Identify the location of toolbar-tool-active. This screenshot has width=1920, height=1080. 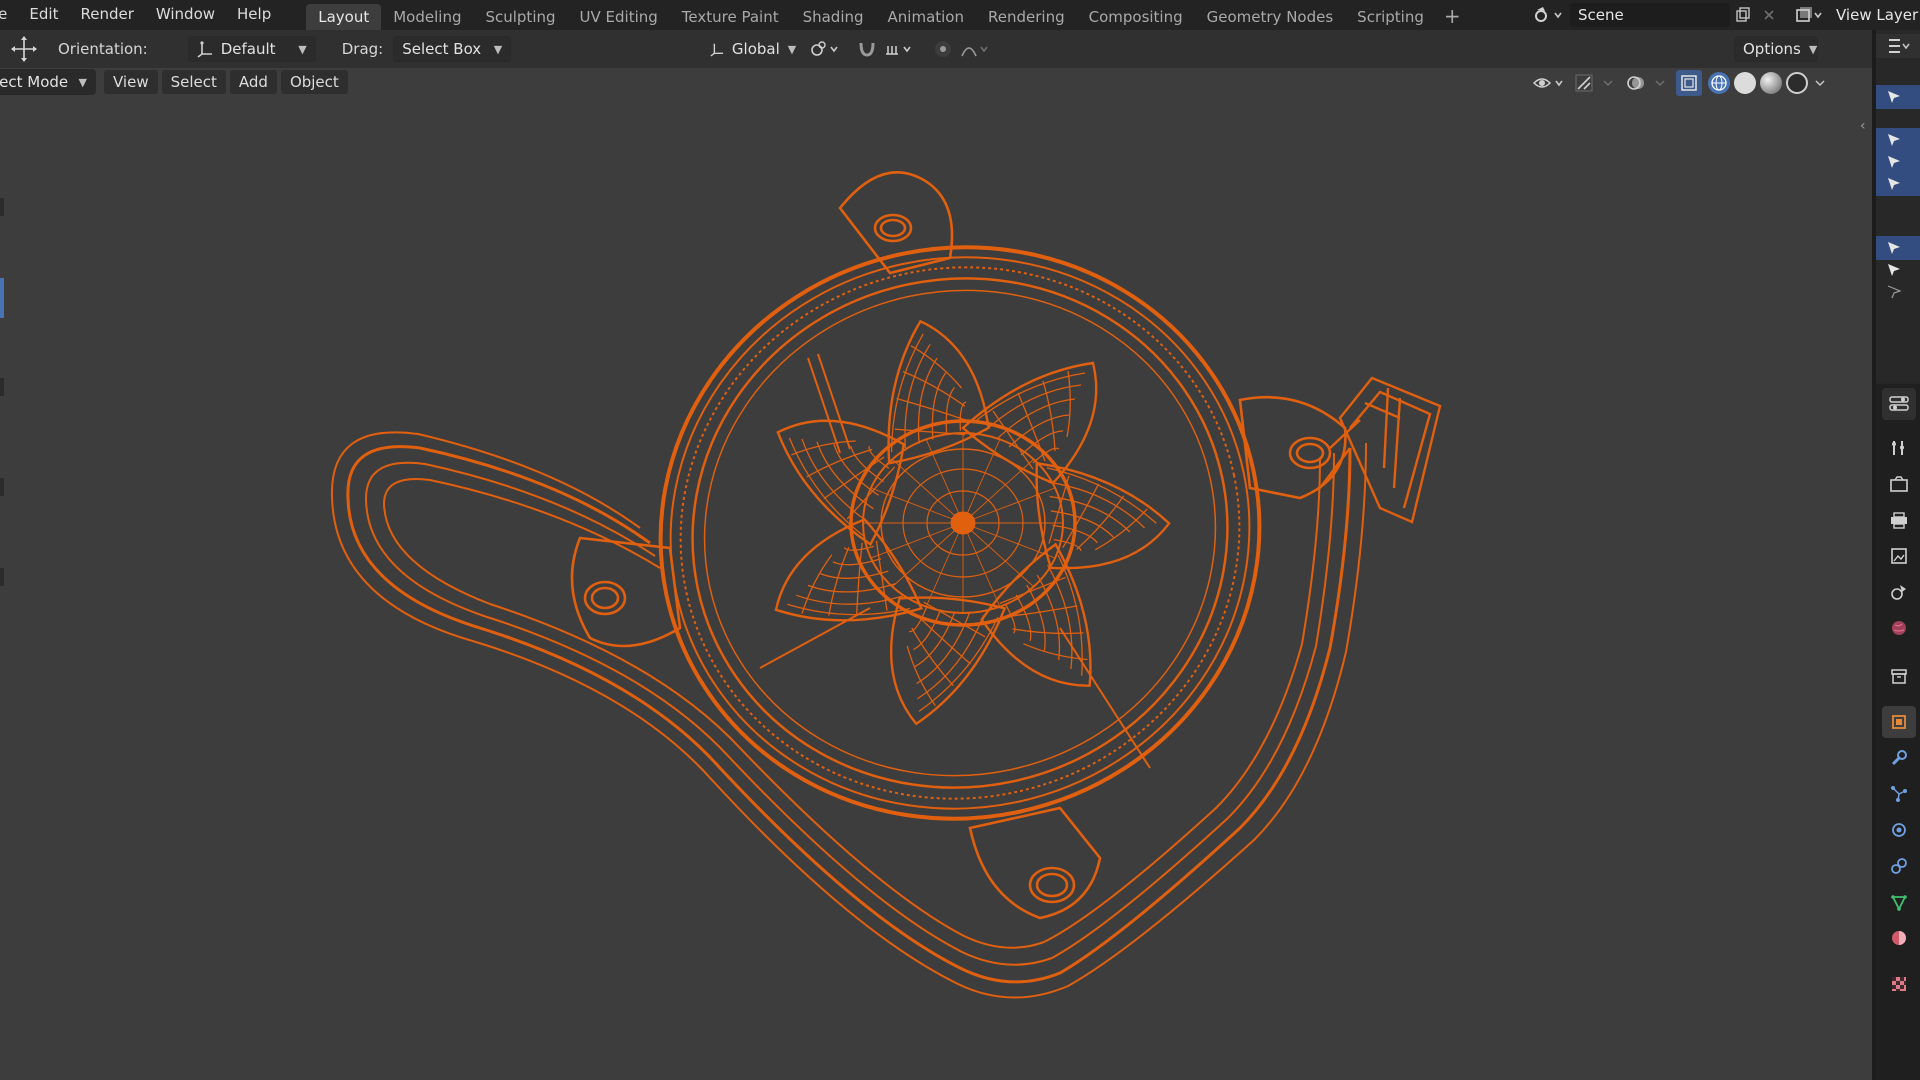
(2, 298).